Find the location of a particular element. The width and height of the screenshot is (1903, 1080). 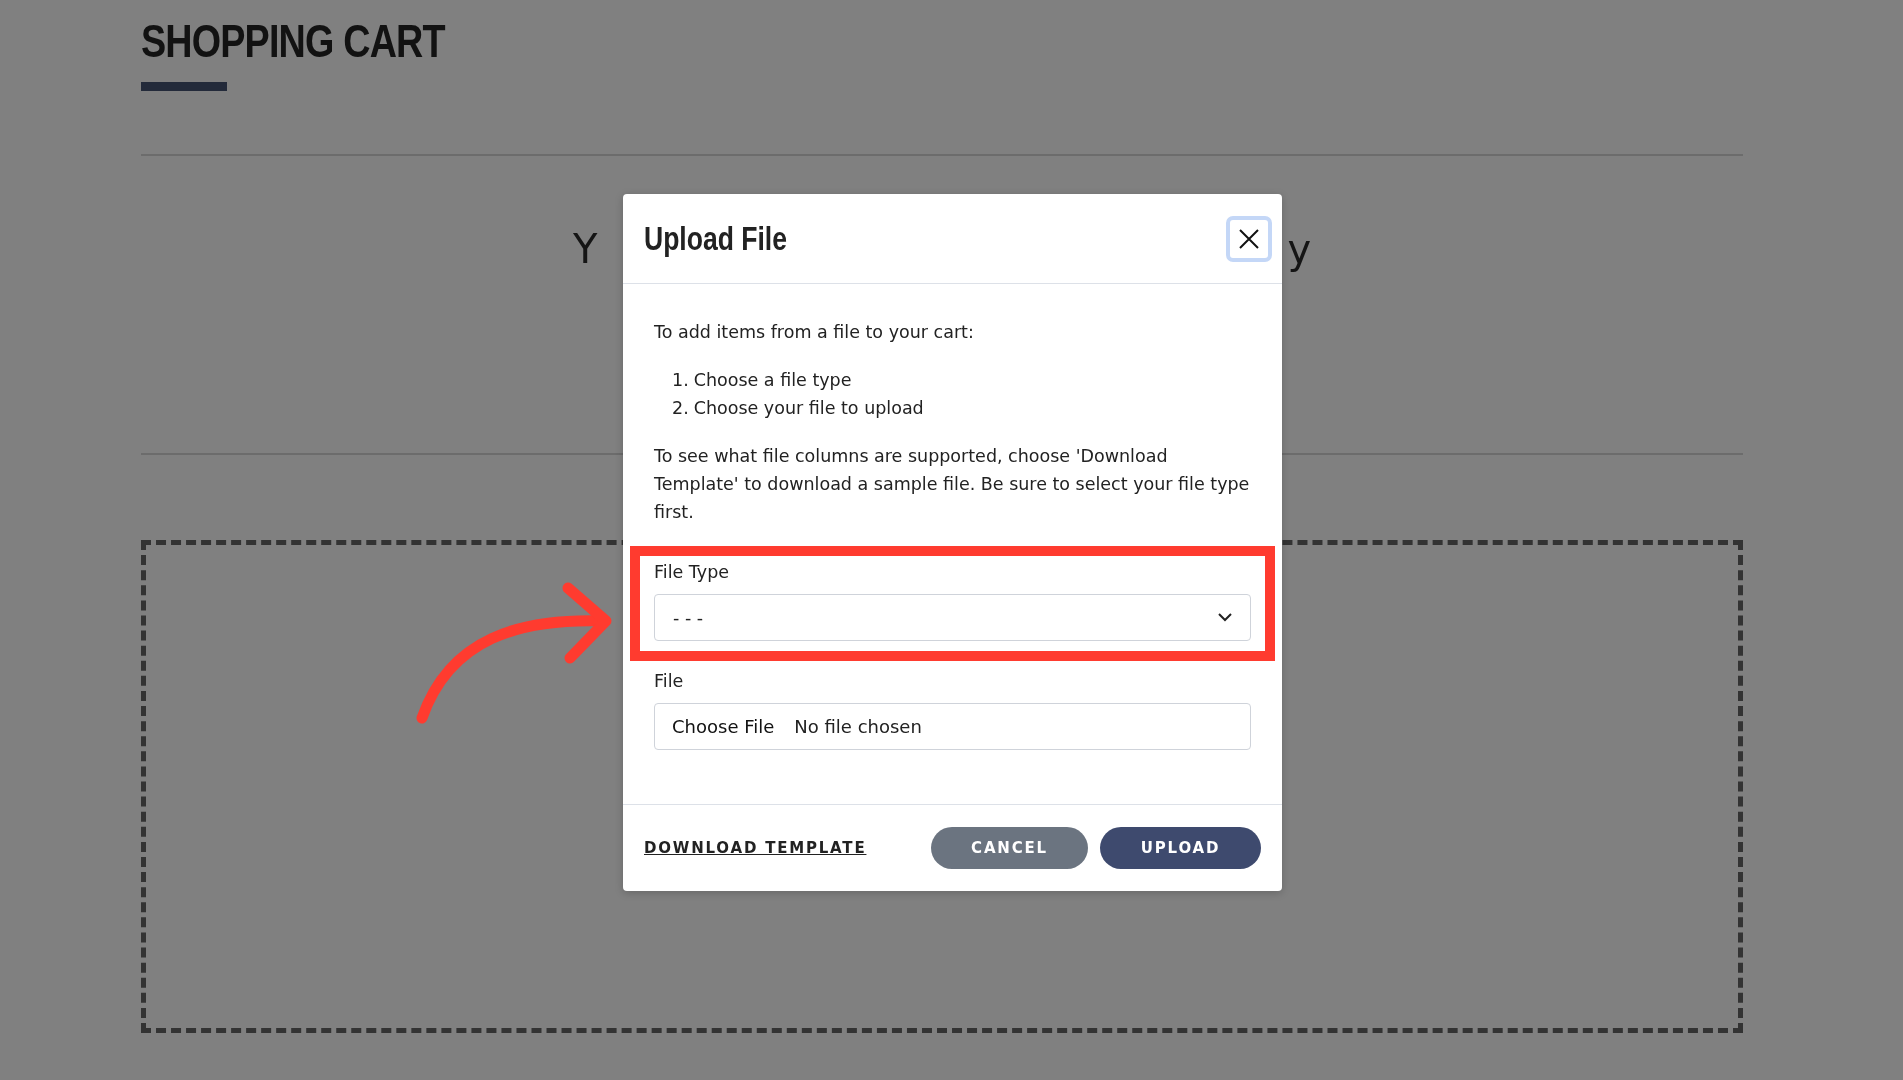

empty-cart-message: Y is located at coordinates (585, 249).